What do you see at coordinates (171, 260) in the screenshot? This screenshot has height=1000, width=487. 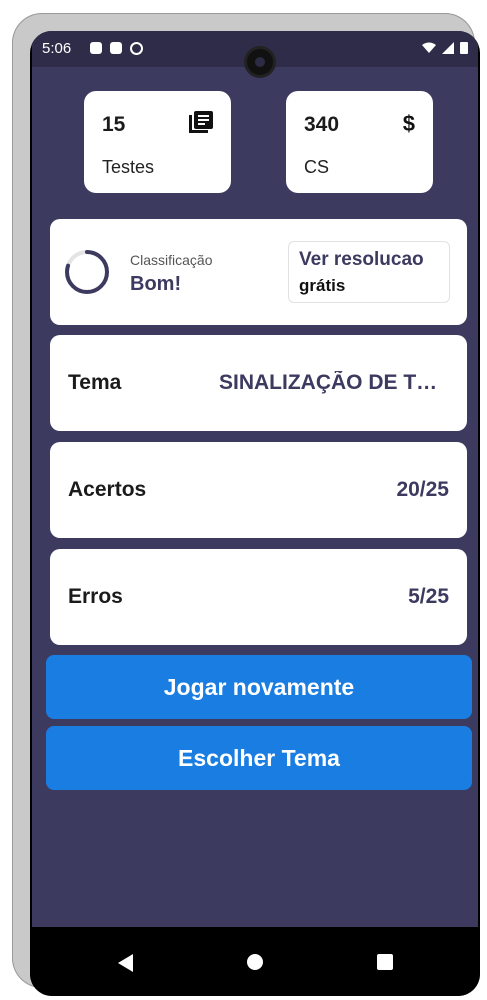 I see `classification-title: Classificação` at bounding box center [171, 260].